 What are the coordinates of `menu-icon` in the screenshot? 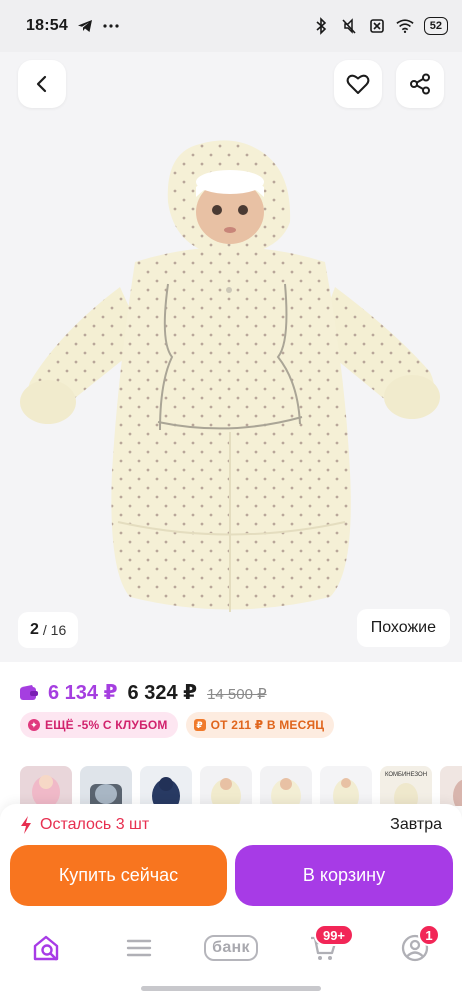 It's located at (139, 948).